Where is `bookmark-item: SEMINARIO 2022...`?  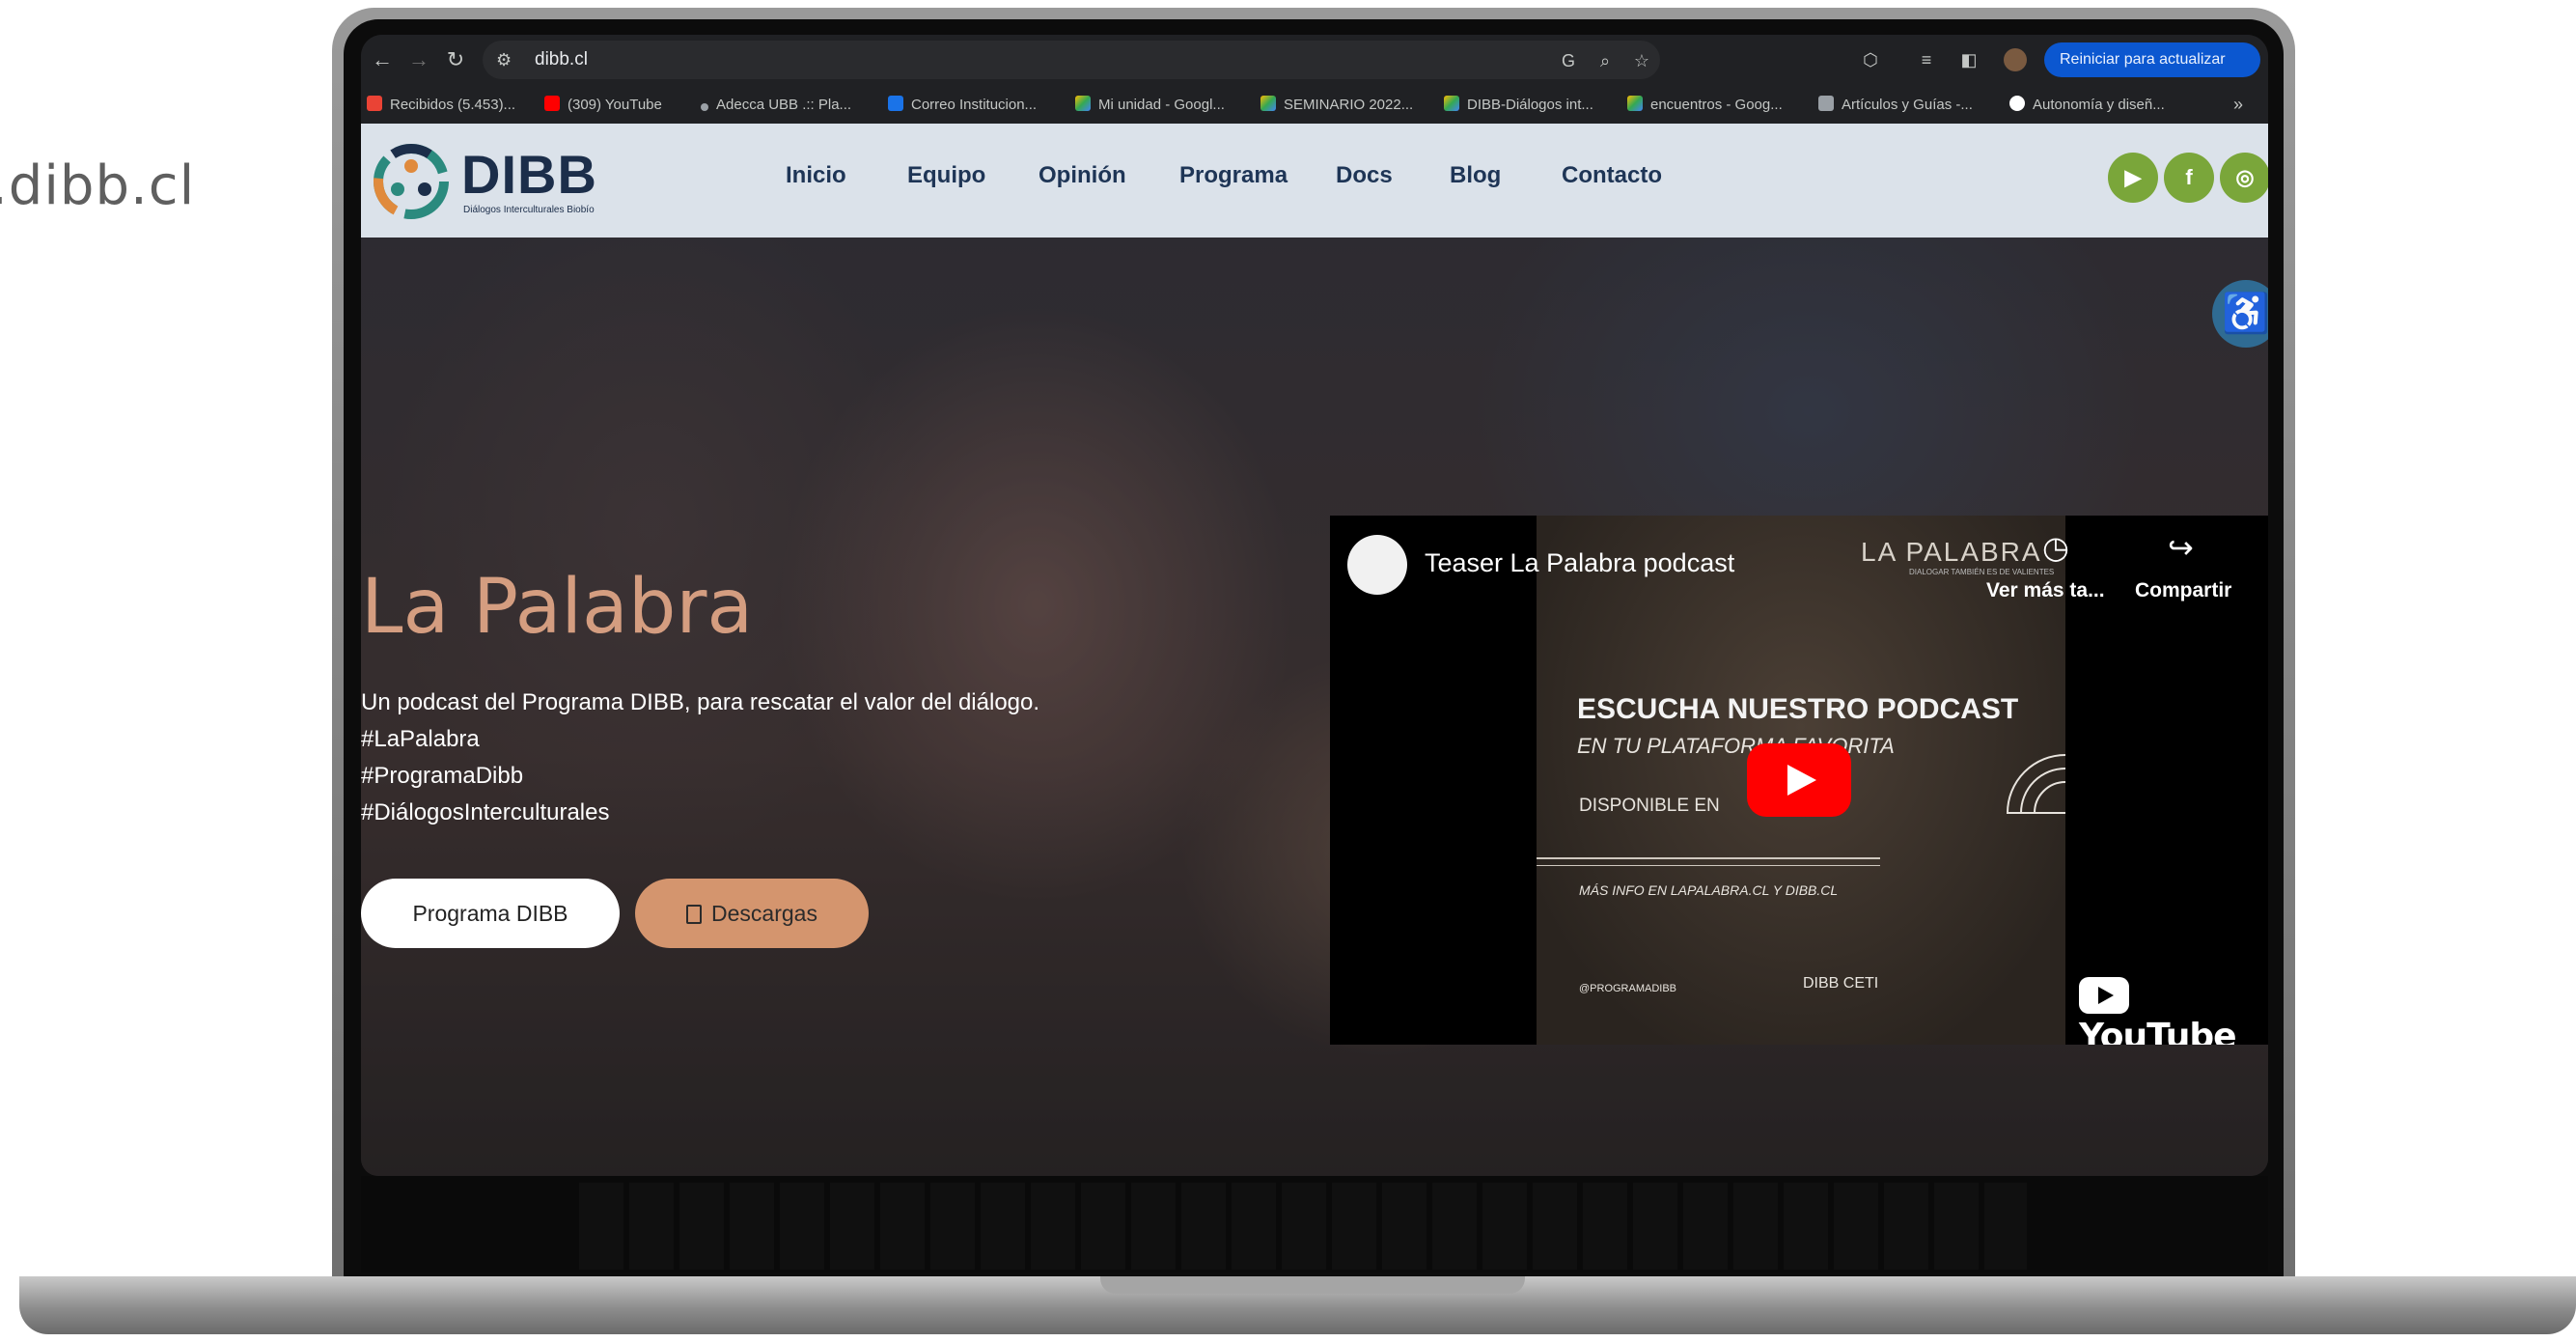 bookmark-item: SEMINARIO 2022... is located at coordinates (1336, 105).